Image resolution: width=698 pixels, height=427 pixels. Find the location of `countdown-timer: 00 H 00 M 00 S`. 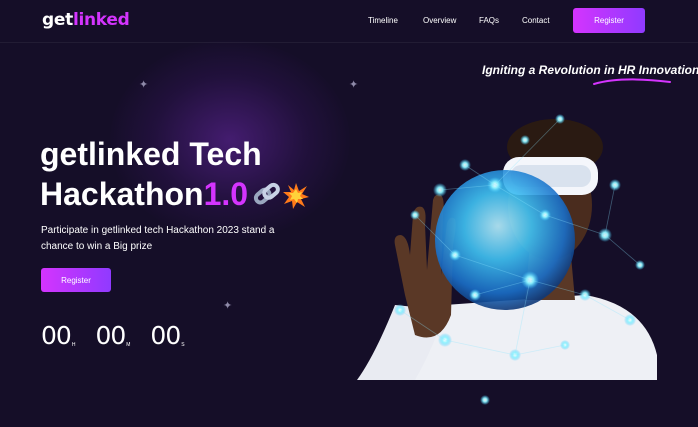

countdown-timer: 00 H 00 M 00 S is located at coordinates (123, 336).